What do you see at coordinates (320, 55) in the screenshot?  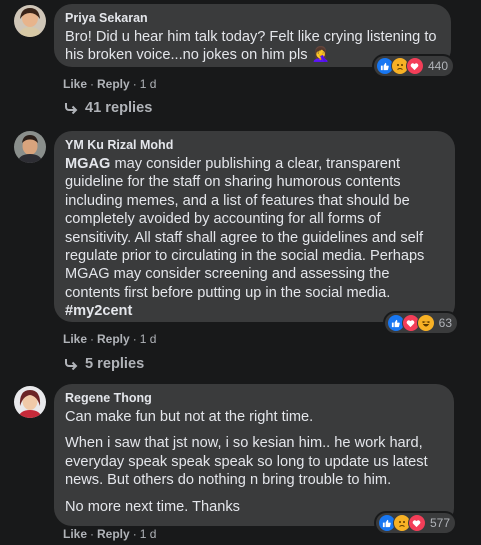 I see `woman-facepalming-emoji: 🤦‍♀️` at bounding box center [320, 55].